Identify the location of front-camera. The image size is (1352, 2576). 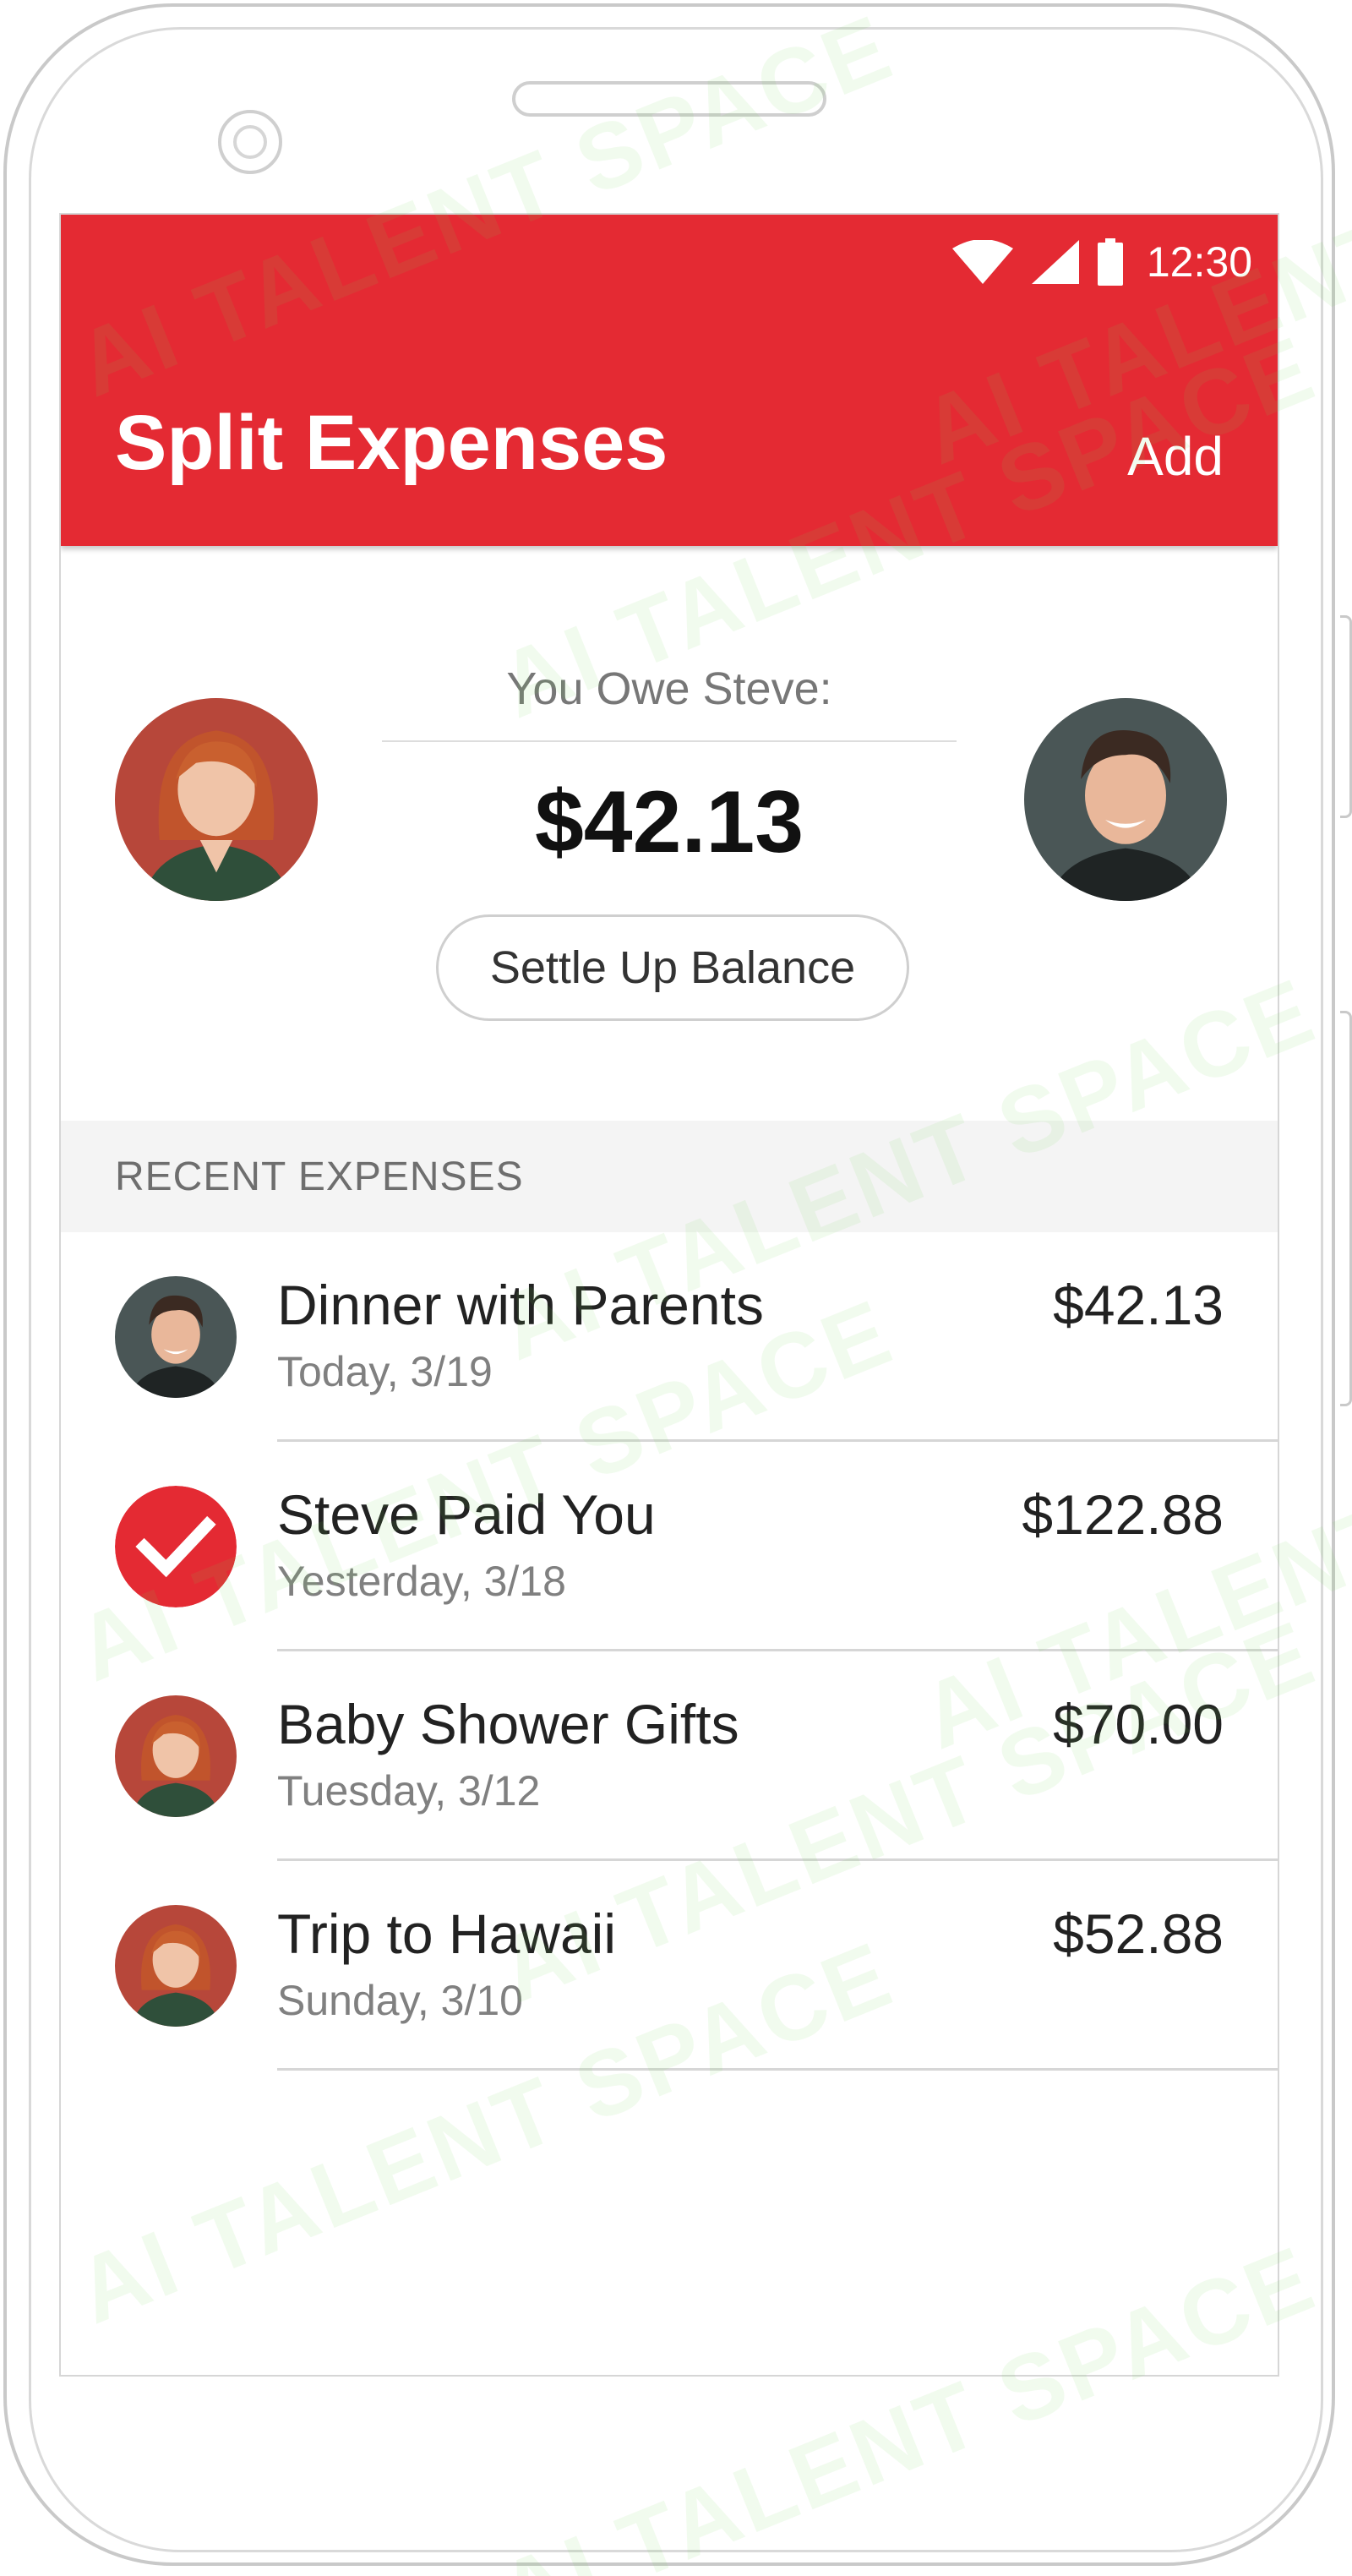
(250, 142).